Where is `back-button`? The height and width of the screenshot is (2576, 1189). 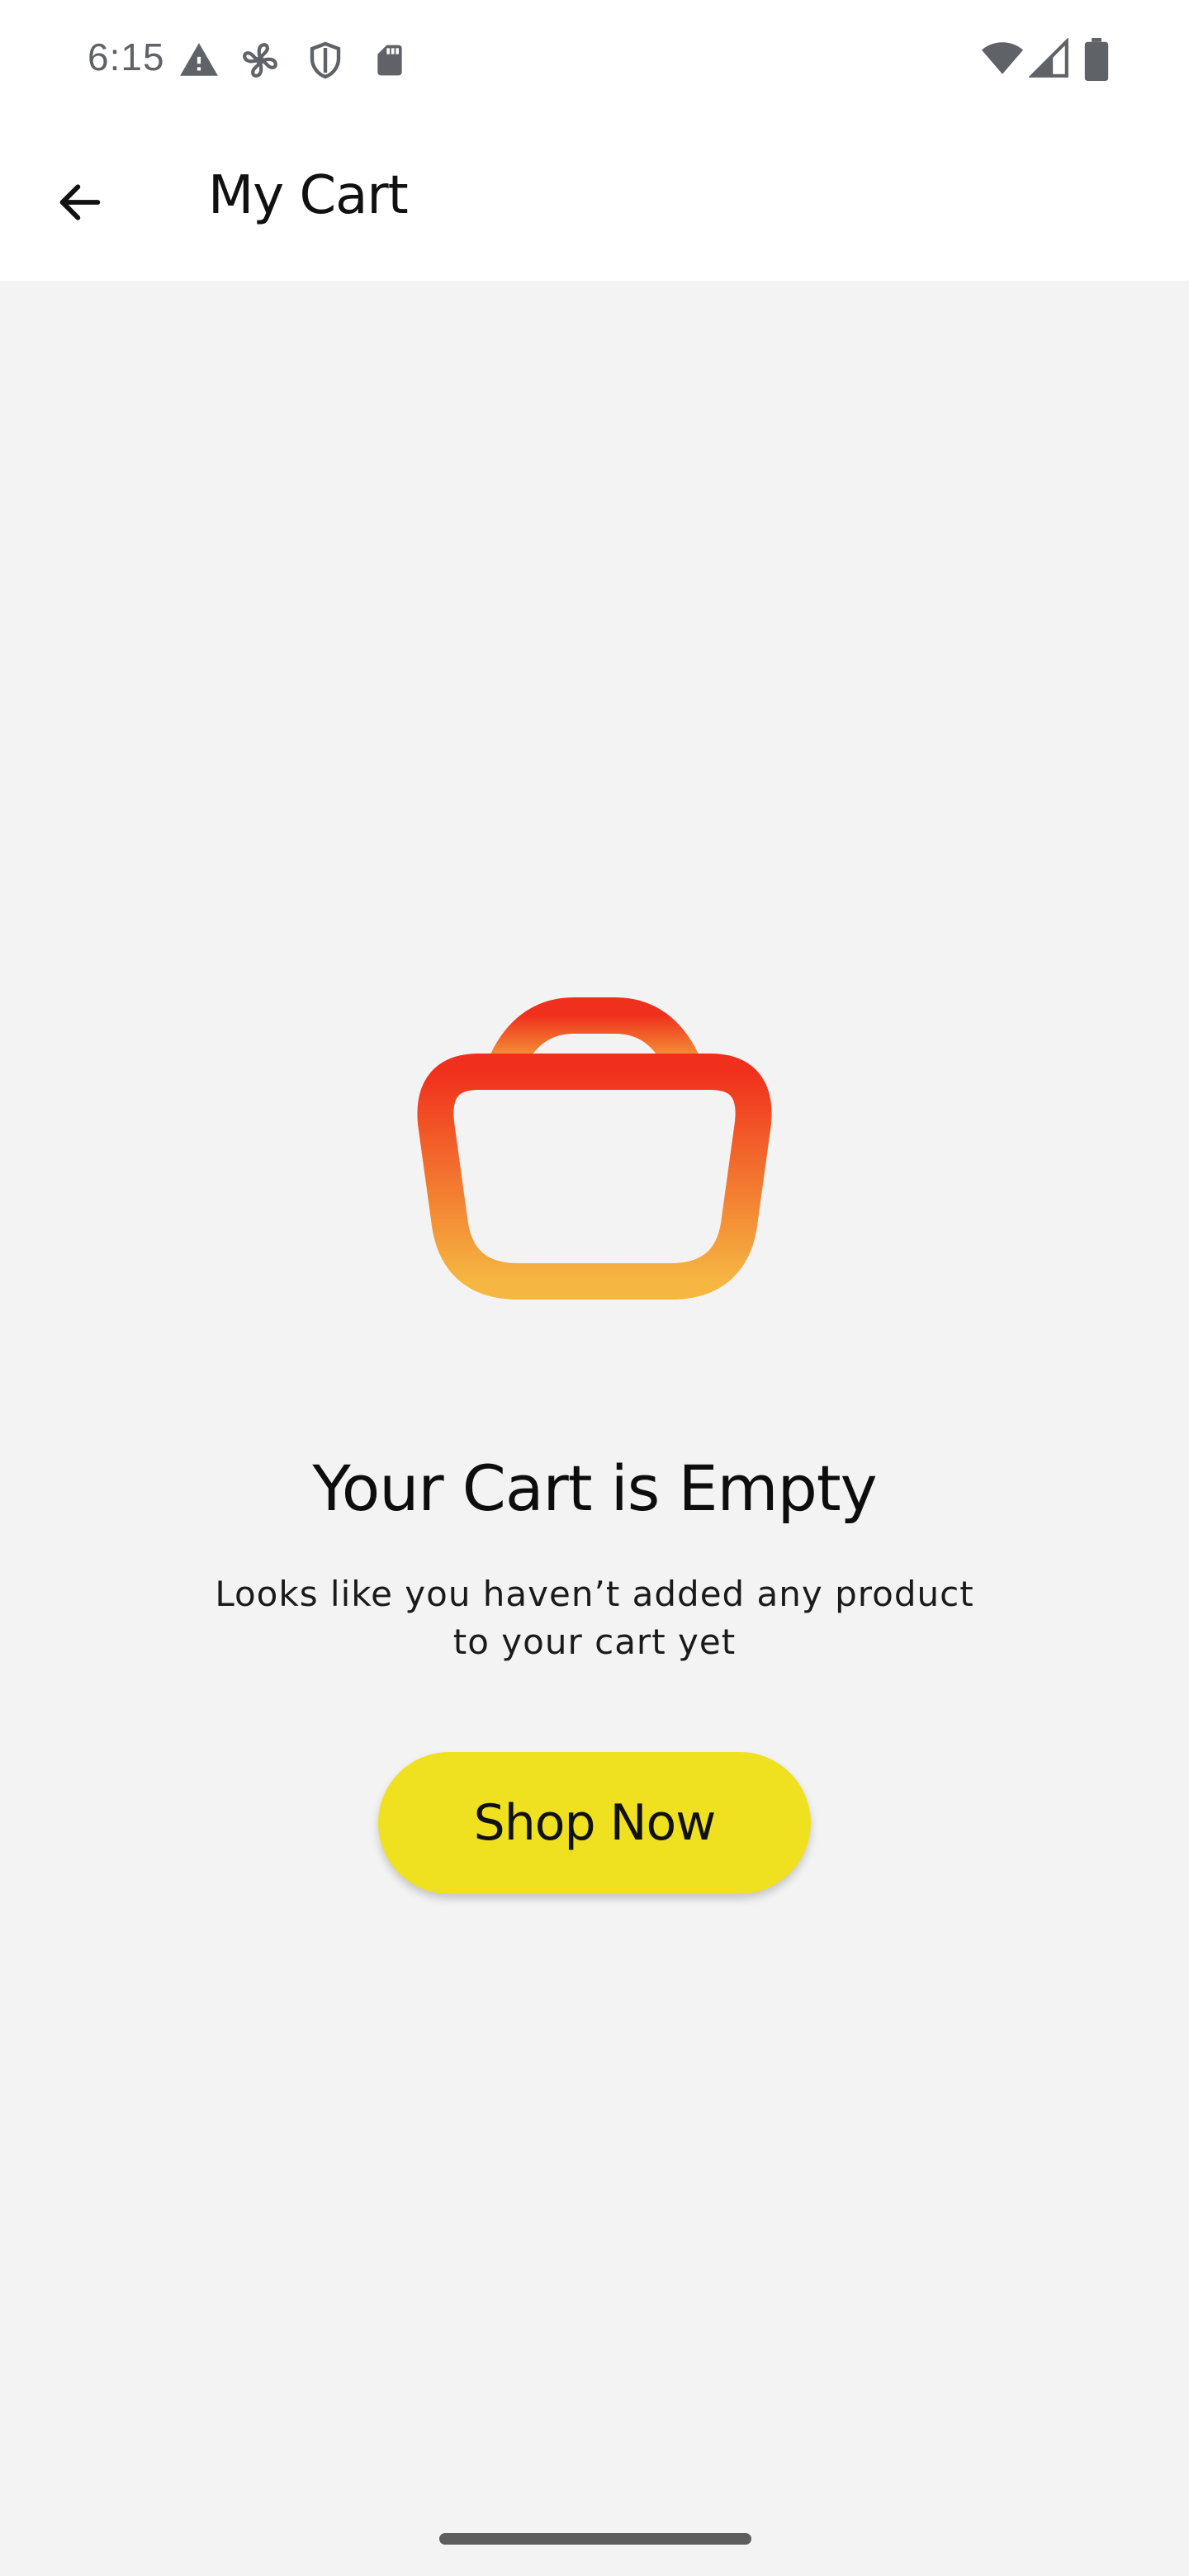
back-button is located at coordinates (80, 204).